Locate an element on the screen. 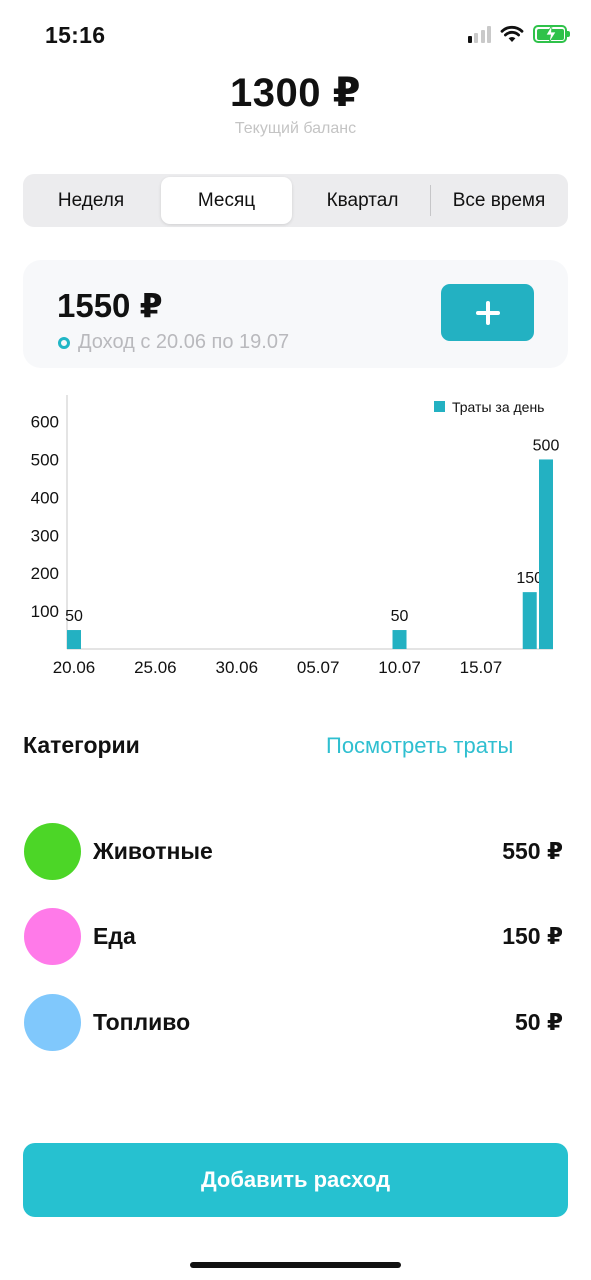 Image resolution: width=591 pixels, height=1280 pixels. legend-swatch is located at coordinates (439, 406).